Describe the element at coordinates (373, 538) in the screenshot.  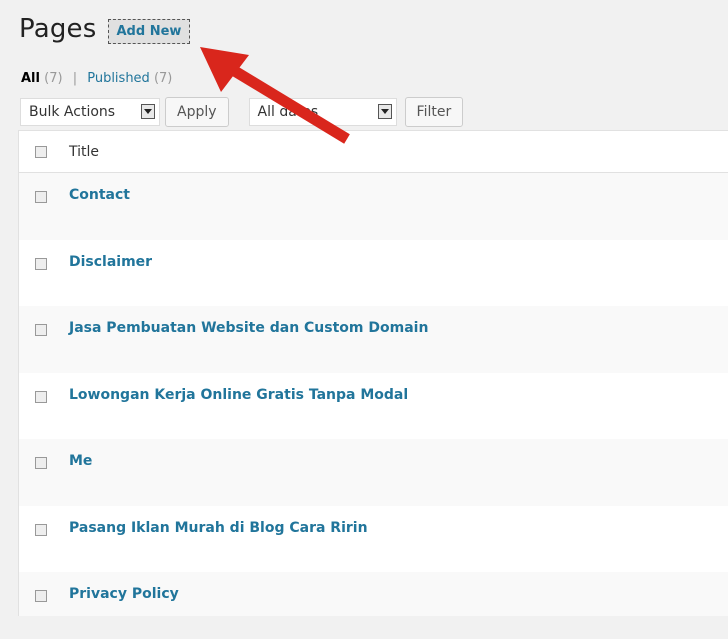
I see `table-row: Pasang Iklan Murah di Blog Cara Ririn` at that location.